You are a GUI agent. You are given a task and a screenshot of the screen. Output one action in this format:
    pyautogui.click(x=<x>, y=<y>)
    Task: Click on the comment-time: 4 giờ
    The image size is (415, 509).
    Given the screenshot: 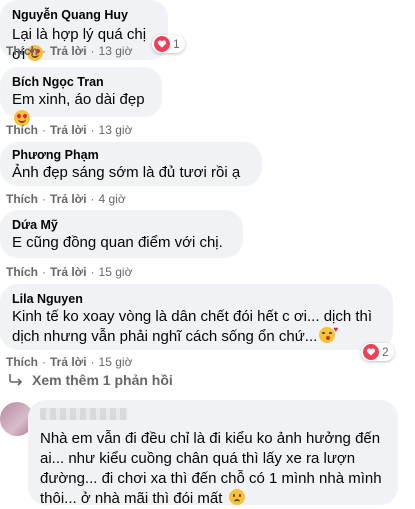 What is the action you would take?
    pyautogui.click(x=112, y=199)
    